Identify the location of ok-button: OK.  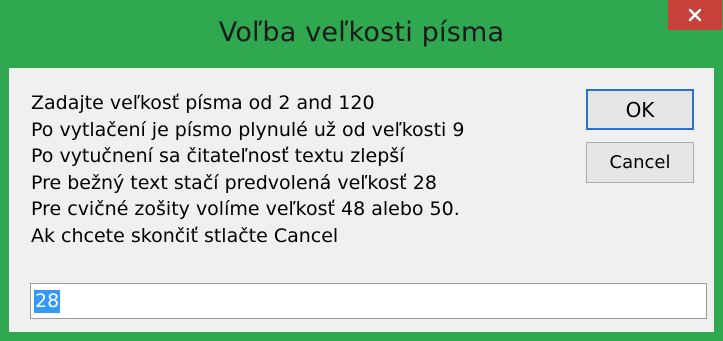
(640, 109).